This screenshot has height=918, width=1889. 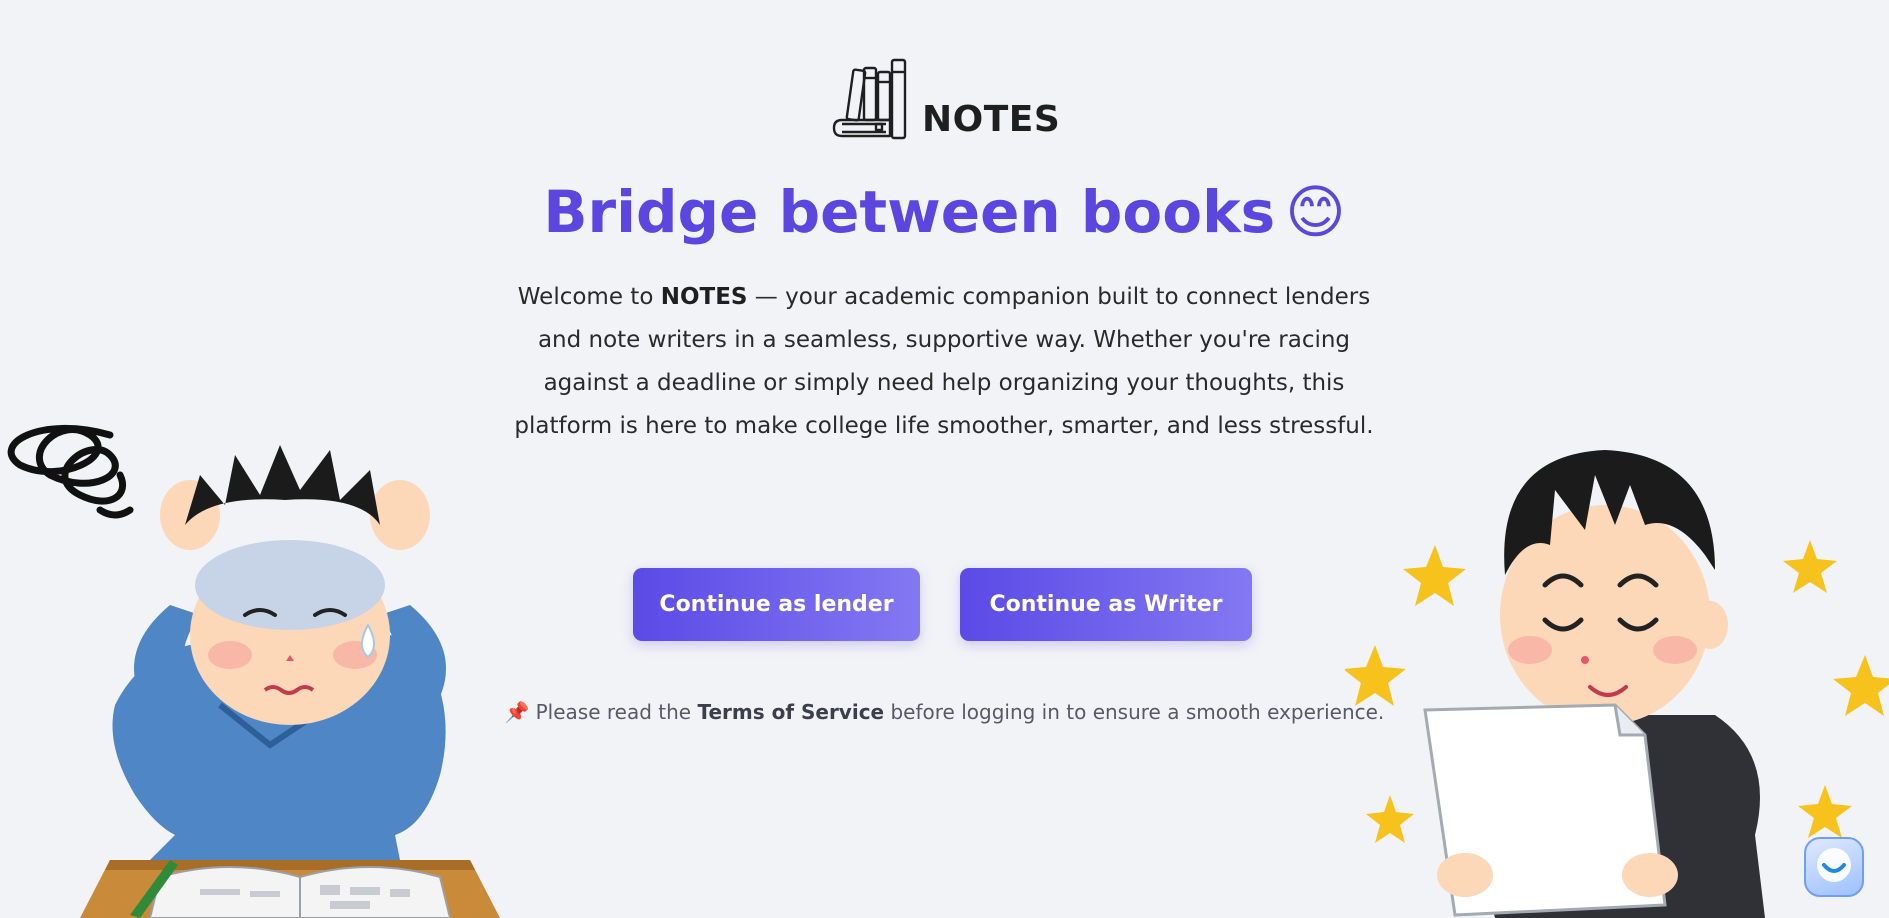 I want to click on chat-smile-icon, so click(x=1834, y=867).